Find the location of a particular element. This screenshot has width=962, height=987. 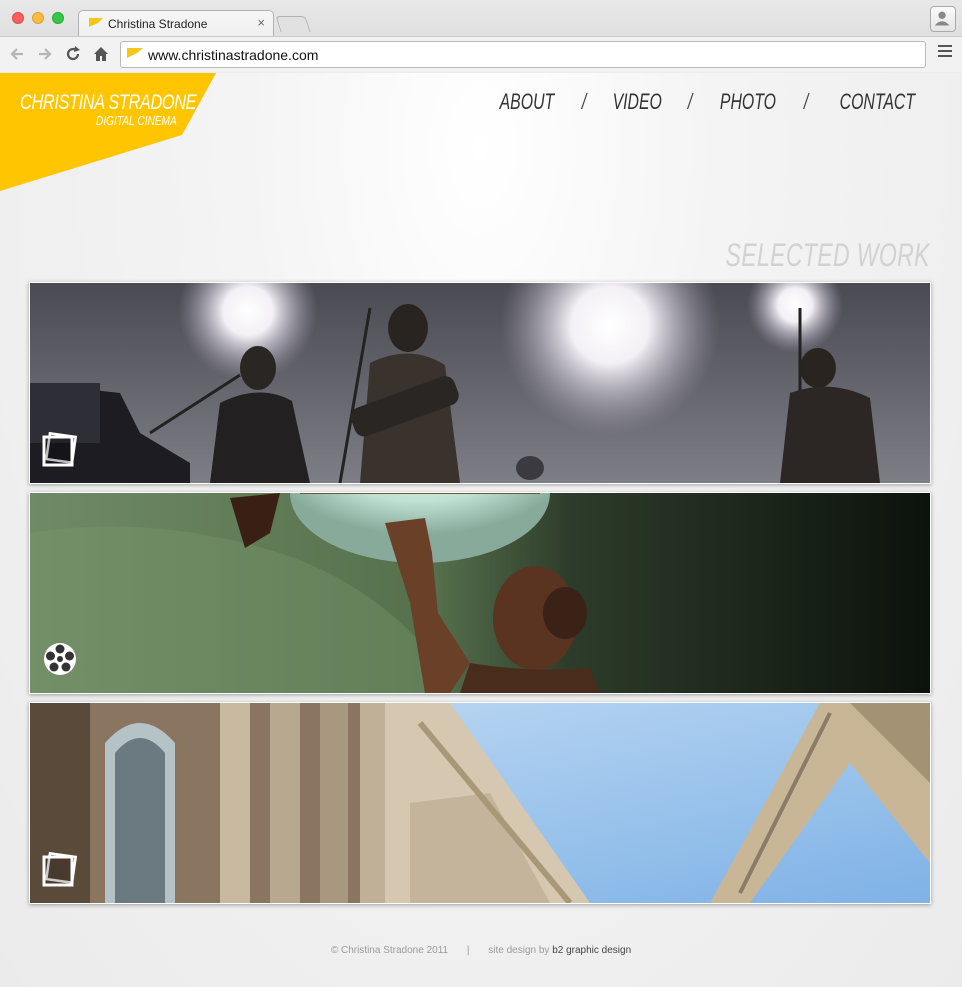

arrow-left-icon is located at coordinates (16, 54).